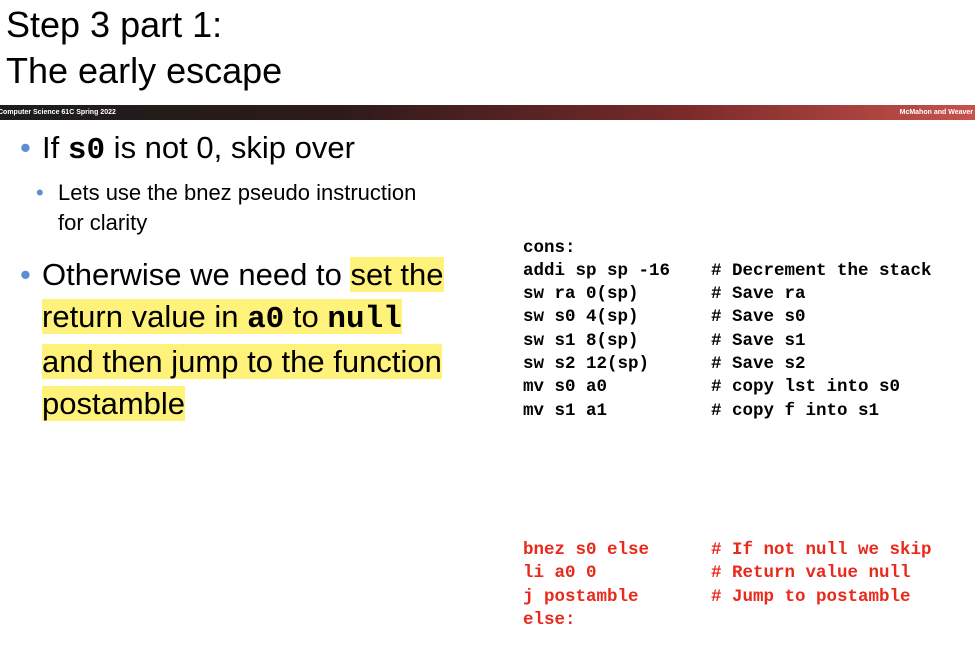  What do you see at coordinates (806, 387) in the screenshot?
I see `code-comment: # copy lst into s0` at bounding box center [806, 387].